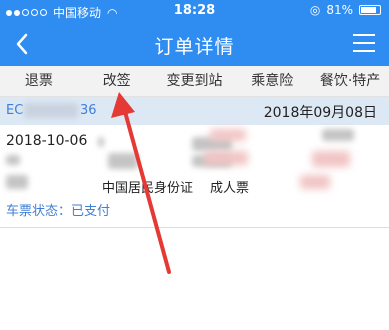 This screenshot has height=330, width=389. Describe the element at coordinates (39, 81) in the screenshot. I see `refund-button: 退票` at that location.